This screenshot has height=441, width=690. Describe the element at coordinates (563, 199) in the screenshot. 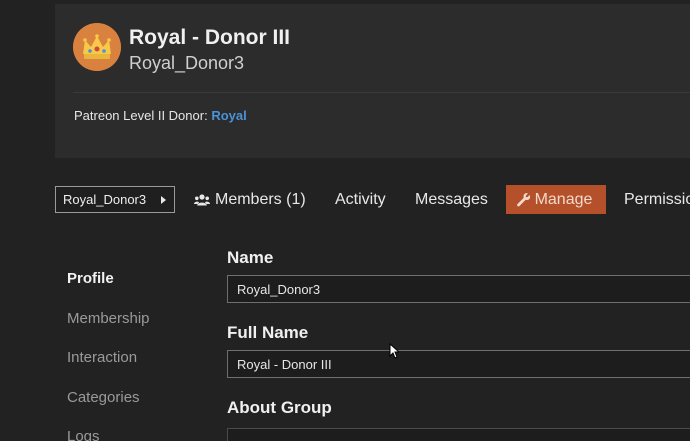

I see `tab-manage-label: Manage` at that location.